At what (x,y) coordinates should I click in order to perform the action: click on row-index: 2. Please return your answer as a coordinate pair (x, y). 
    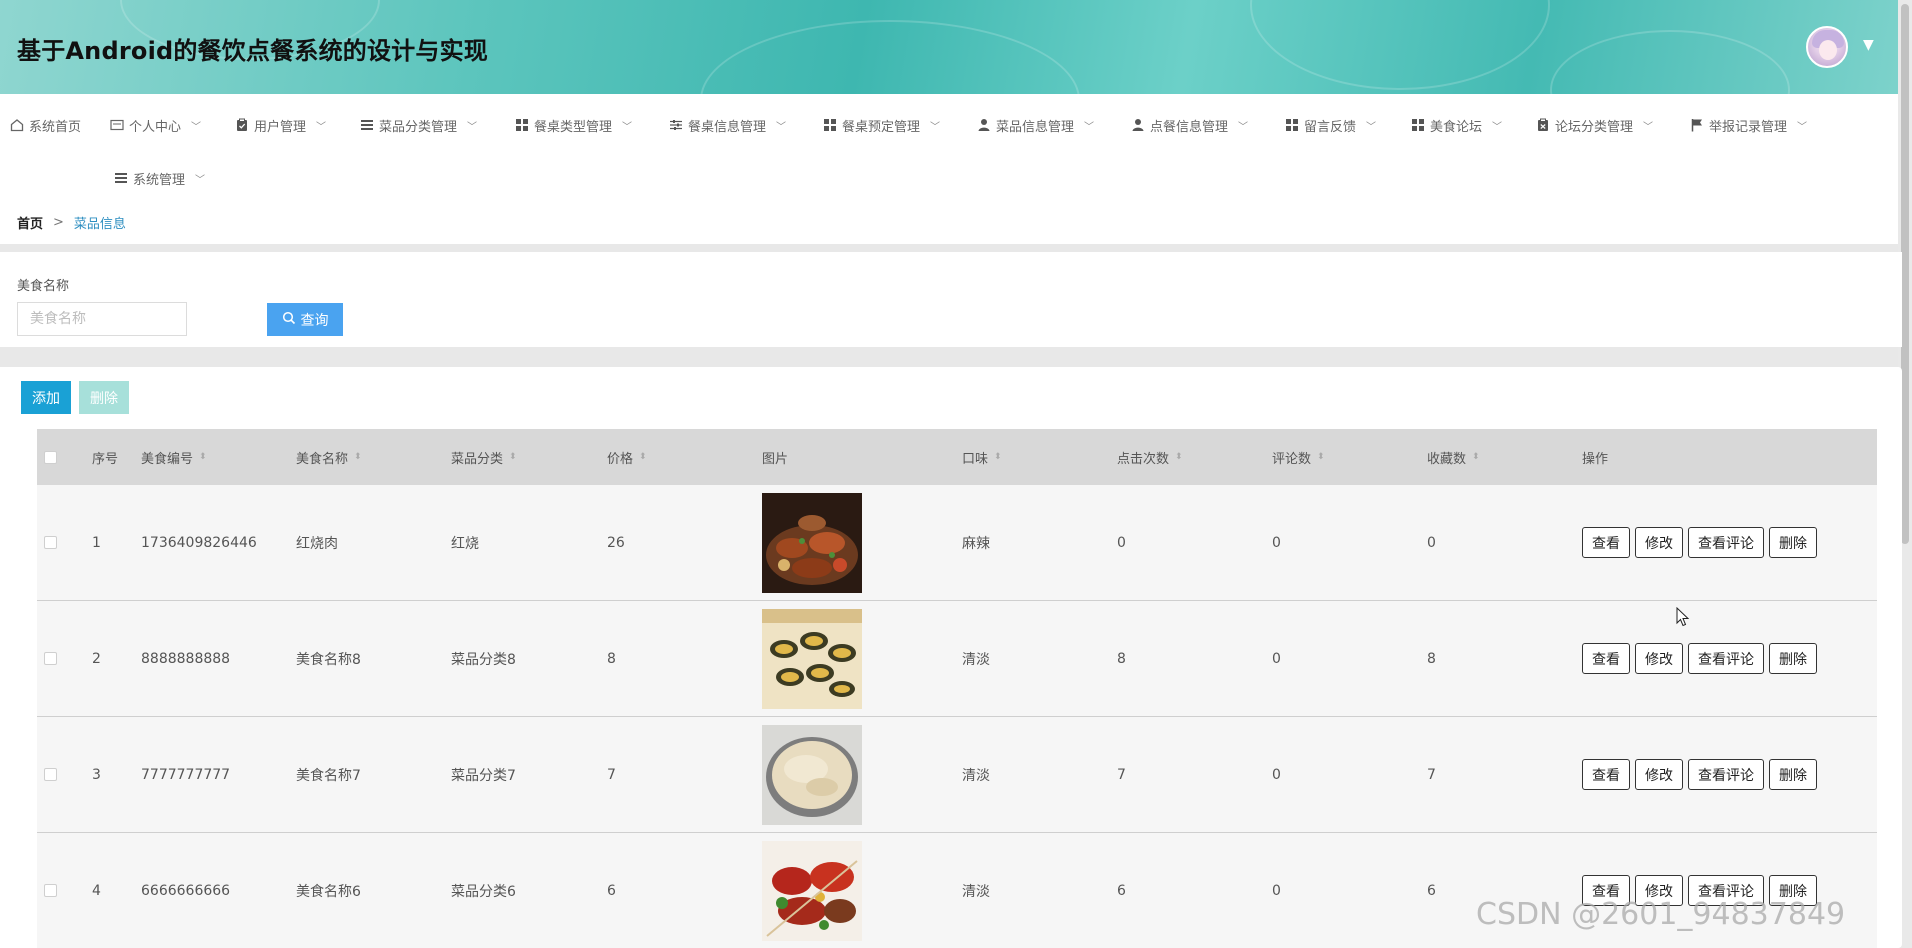
    Looking at the image, I should click on (96, 658).